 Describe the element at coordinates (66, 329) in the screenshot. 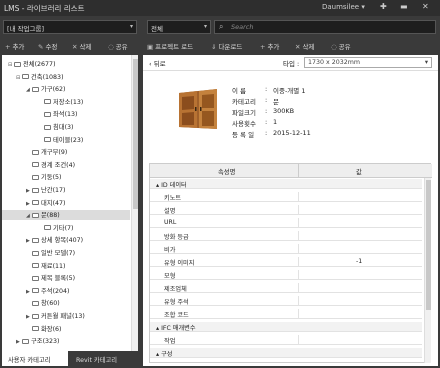

I see `tree-item: 화장(6)` at that location.